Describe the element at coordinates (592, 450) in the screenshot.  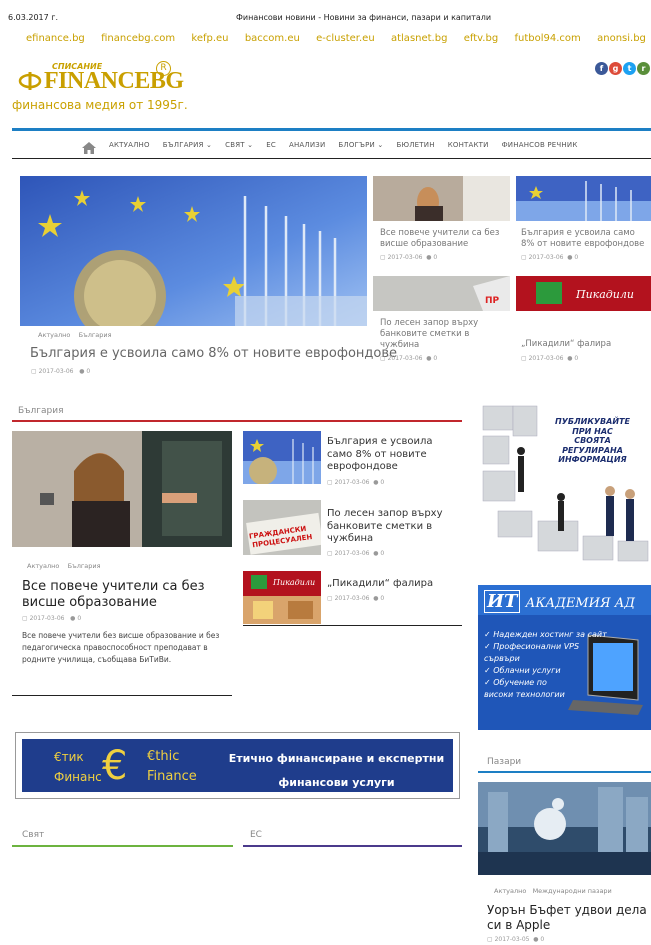
I see `ad-line: РЕГУЛИРАНА` at that location.